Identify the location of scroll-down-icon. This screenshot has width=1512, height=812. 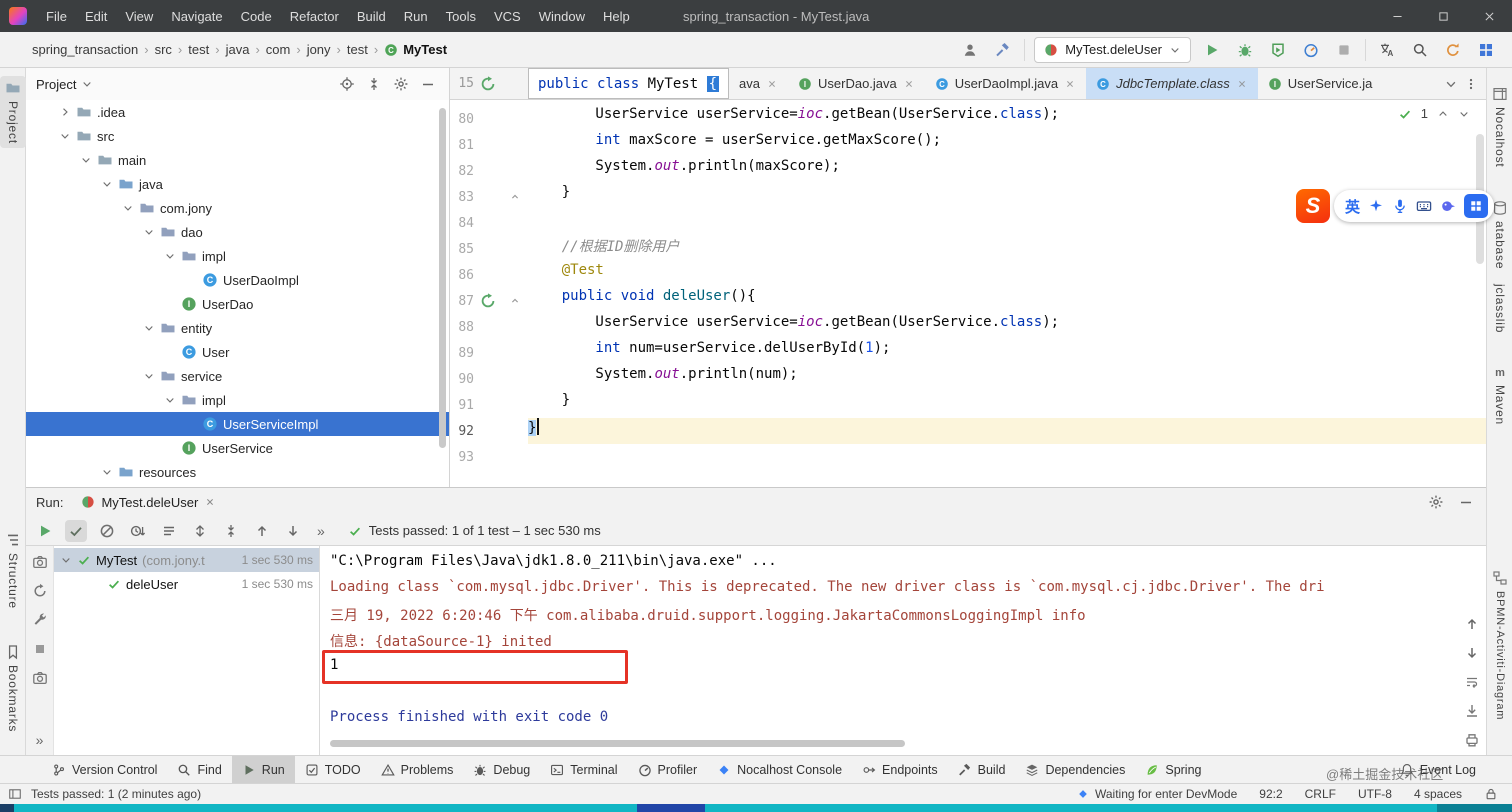
(1472, 653).